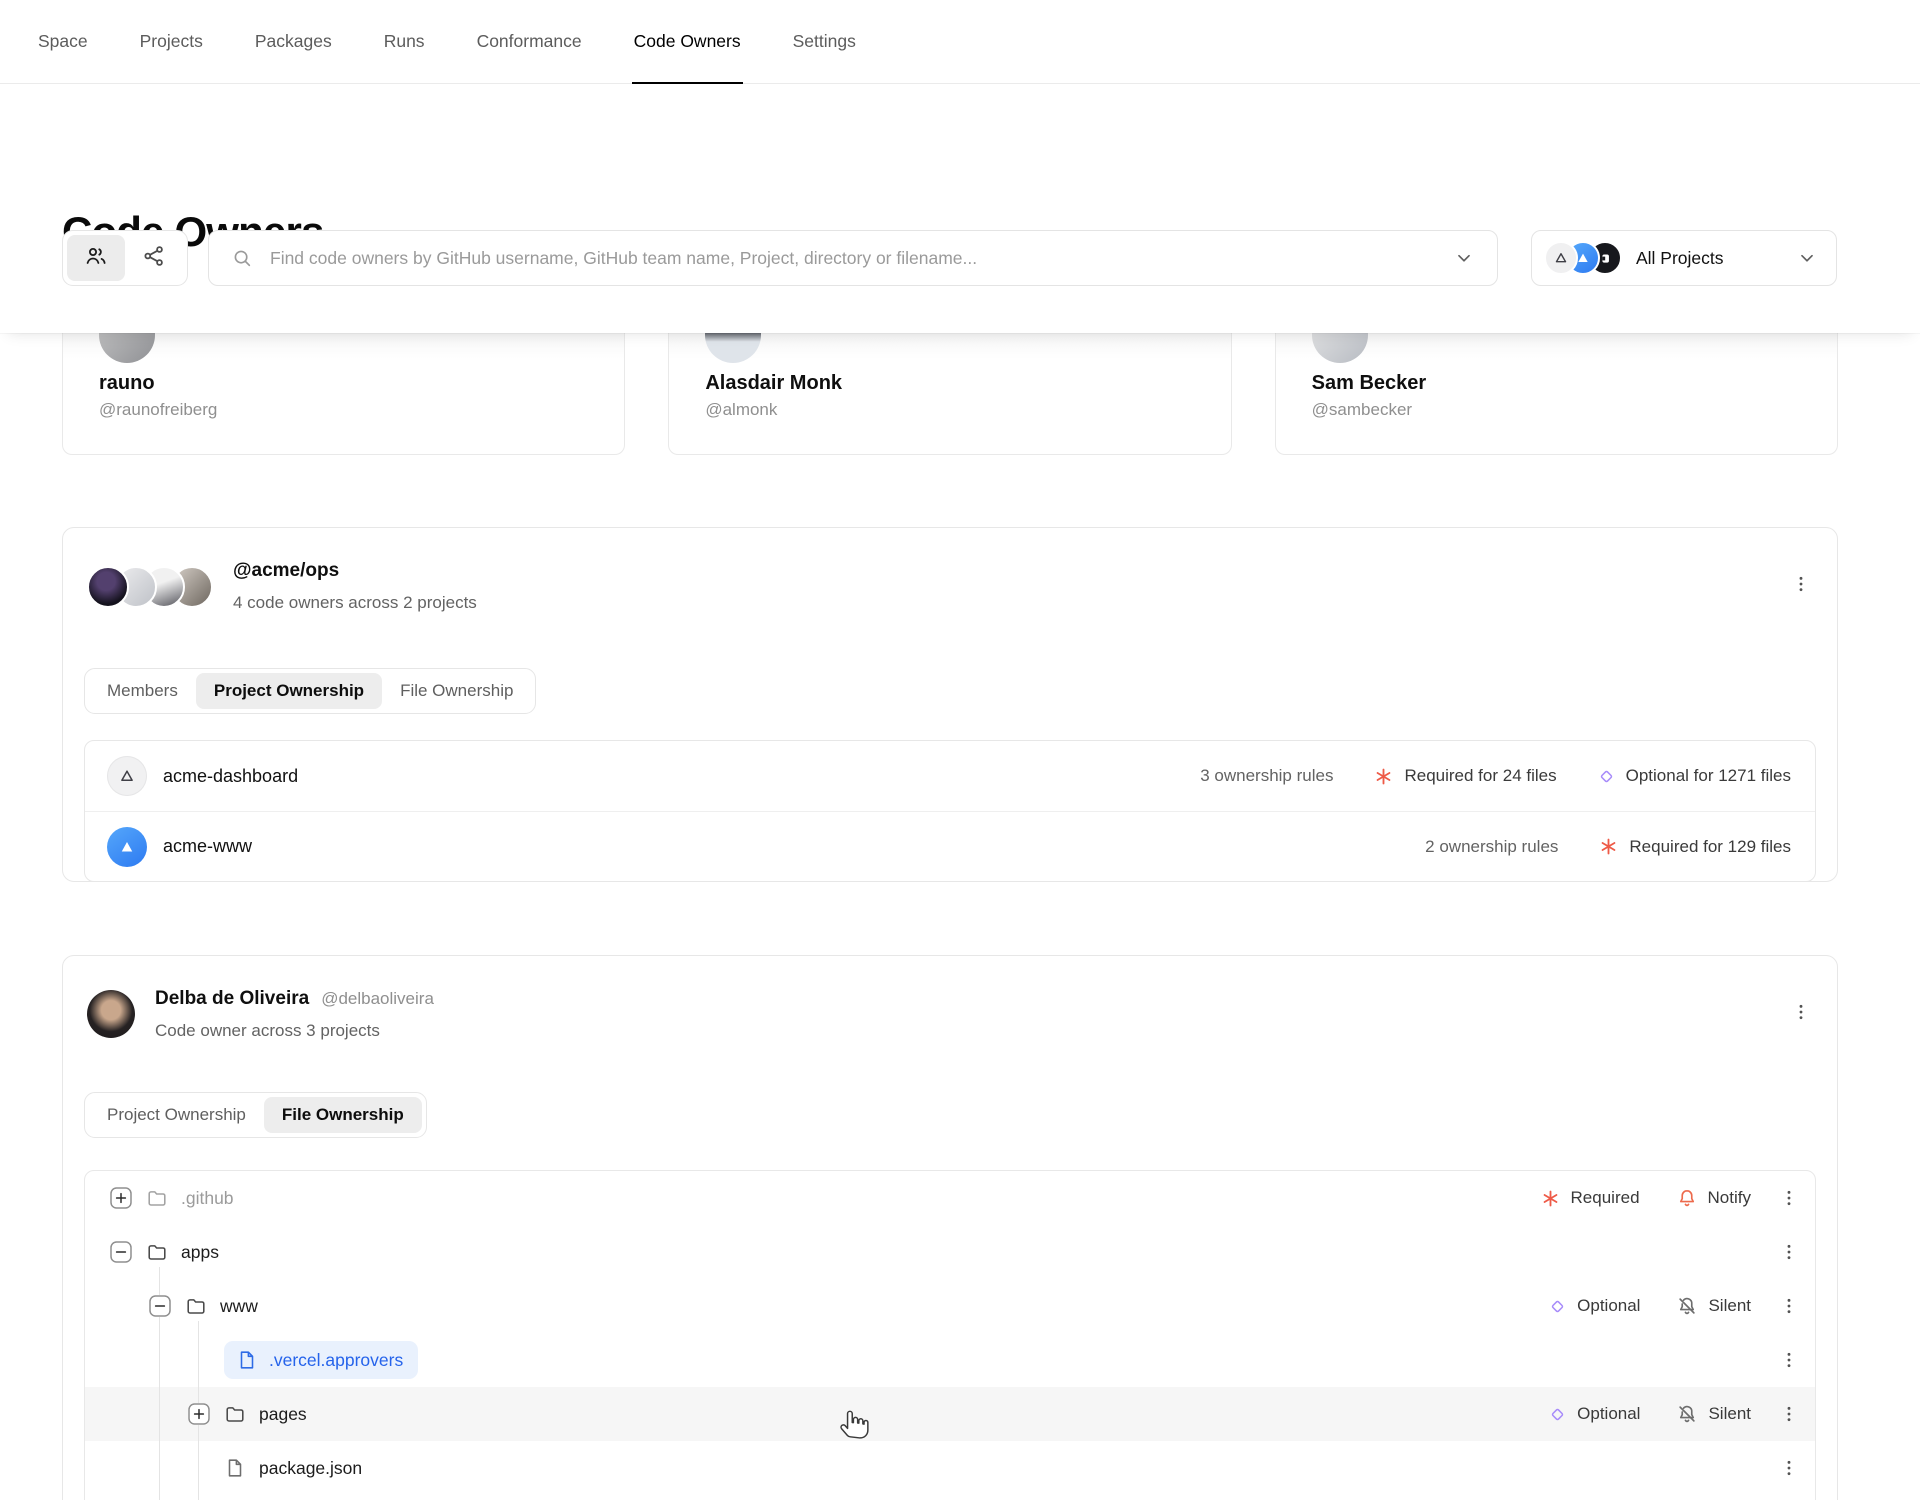 The width and height of the screenshot is (1920, 1500). I want to click on nav-item-code-owners: Code Owners, so click(687, 42).